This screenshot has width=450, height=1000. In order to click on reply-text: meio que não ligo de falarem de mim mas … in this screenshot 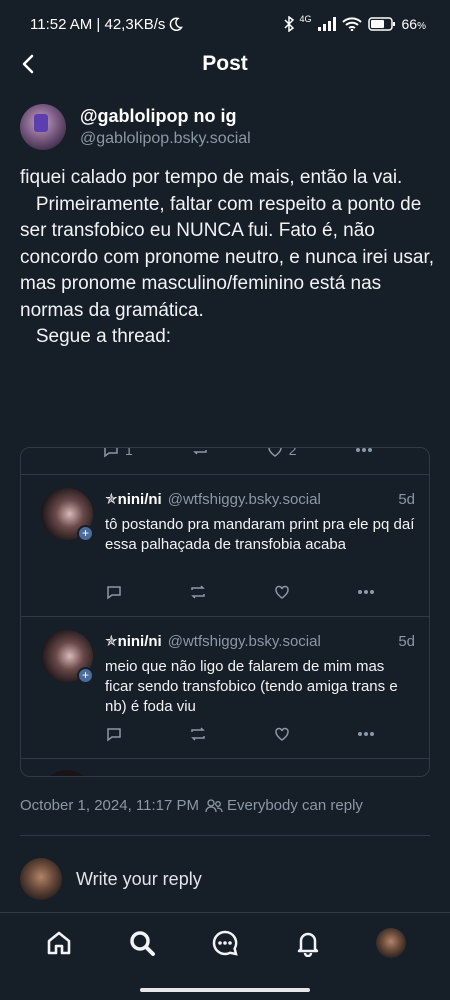, I will do `click(251, 686)`.